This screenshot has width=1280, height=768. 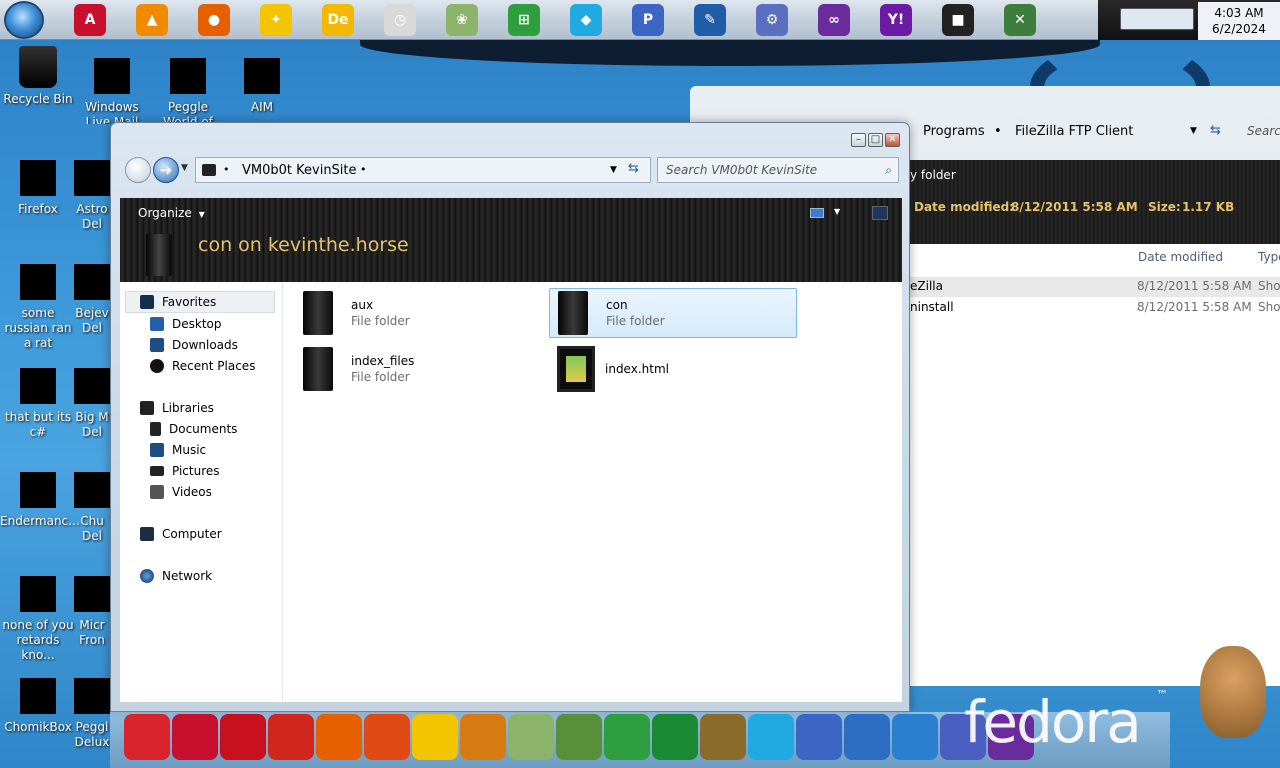 What do you see at coordinates (586, 20) in the screenshot?
I see `gem-icon: ◆` at bounding box center [586, 20].